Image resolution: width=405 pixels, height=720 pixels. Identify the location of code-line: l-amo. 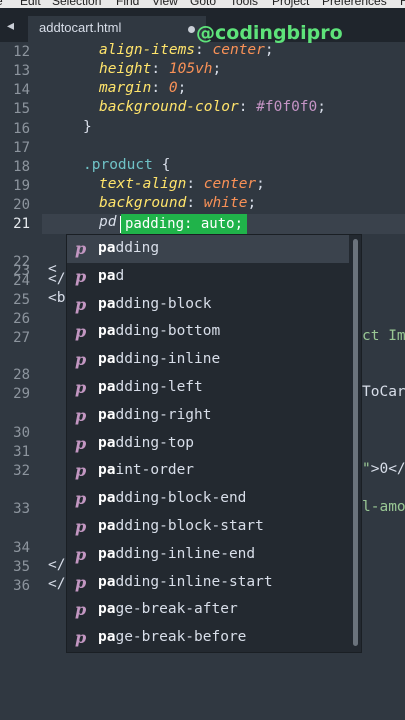
(383, 507).